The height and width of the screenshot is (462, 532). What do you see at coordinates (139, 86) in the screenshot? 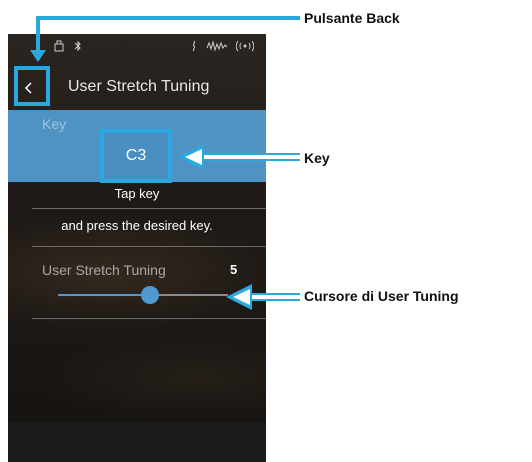
I see `page-title: User Stretch Tuning` at bounding box center [139, 86].